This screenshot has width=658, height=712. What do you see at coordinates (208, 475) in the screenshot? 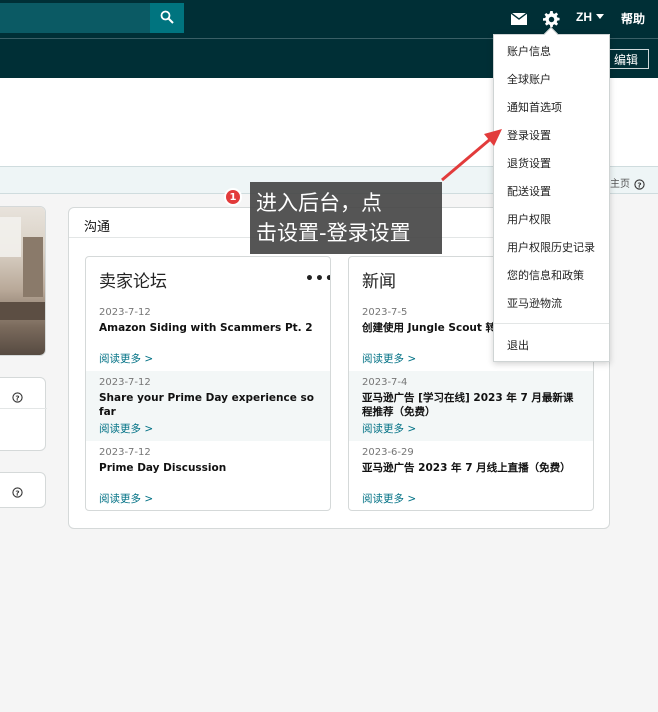
I see `forum-item: 2023-7-12 Prime Day Discussion 阅读更多 >` at bounding box center [208, 475].